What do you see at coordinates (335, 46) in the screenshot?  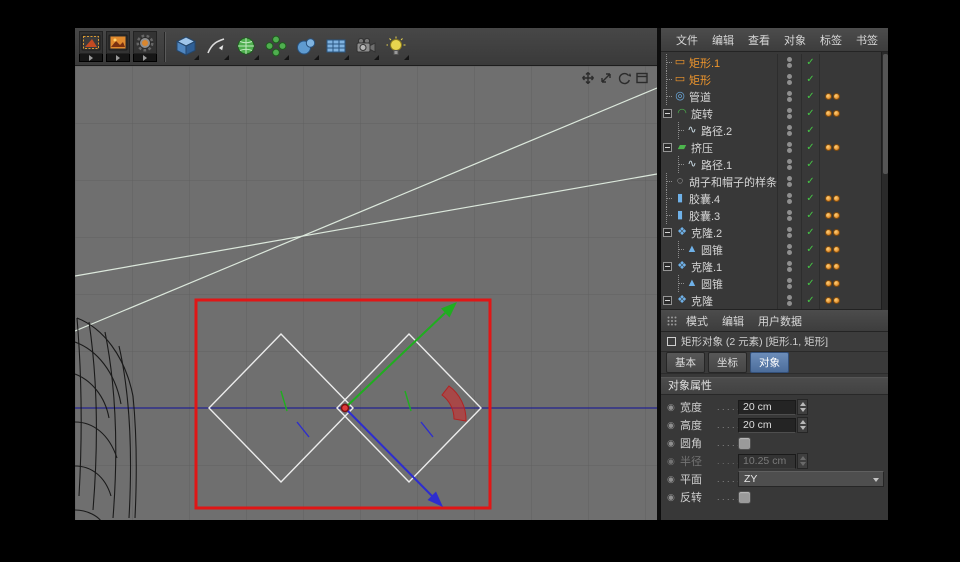 I see `floor-grid-button` at bounding box center [335, 46].